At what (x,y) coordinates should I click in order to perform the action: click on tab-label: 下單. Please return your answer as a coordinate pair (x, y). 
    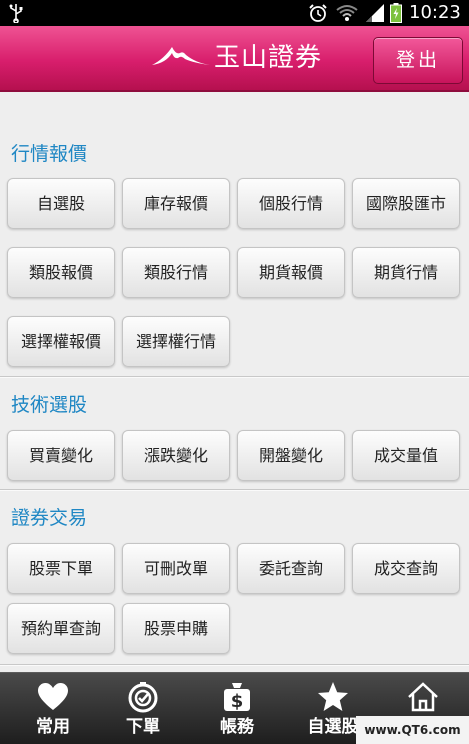
    Looking at the image, I should click on (143, 727).